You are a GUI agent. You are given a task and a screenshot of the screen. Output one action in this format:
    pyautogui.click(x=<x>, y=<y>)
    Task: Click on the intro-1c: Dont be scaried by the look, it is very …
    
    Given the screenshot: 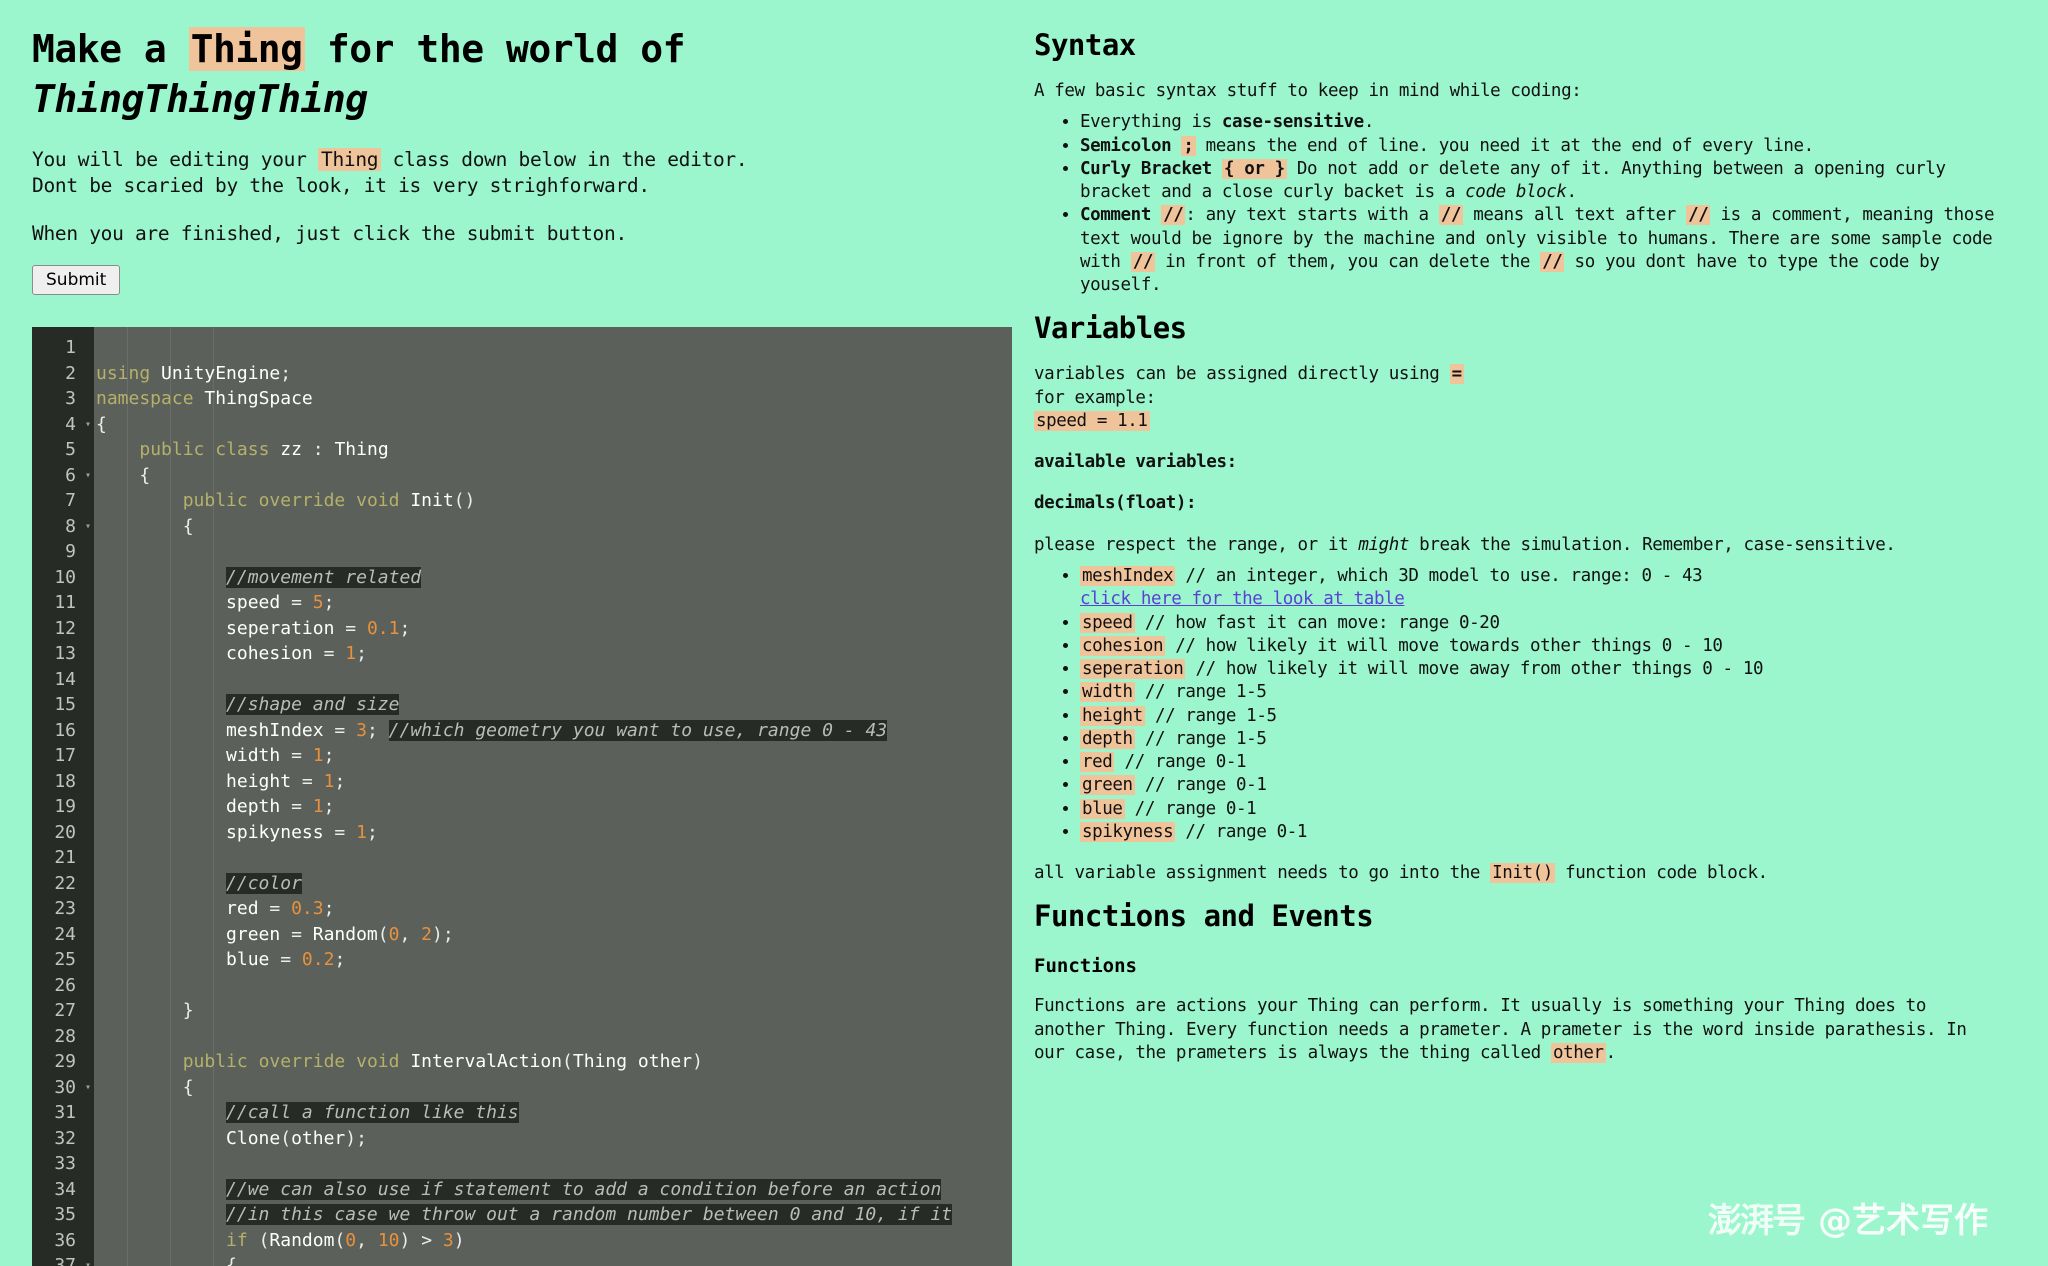 What is the action you would take?
    pyautogui.click(x=341, y=186)
    